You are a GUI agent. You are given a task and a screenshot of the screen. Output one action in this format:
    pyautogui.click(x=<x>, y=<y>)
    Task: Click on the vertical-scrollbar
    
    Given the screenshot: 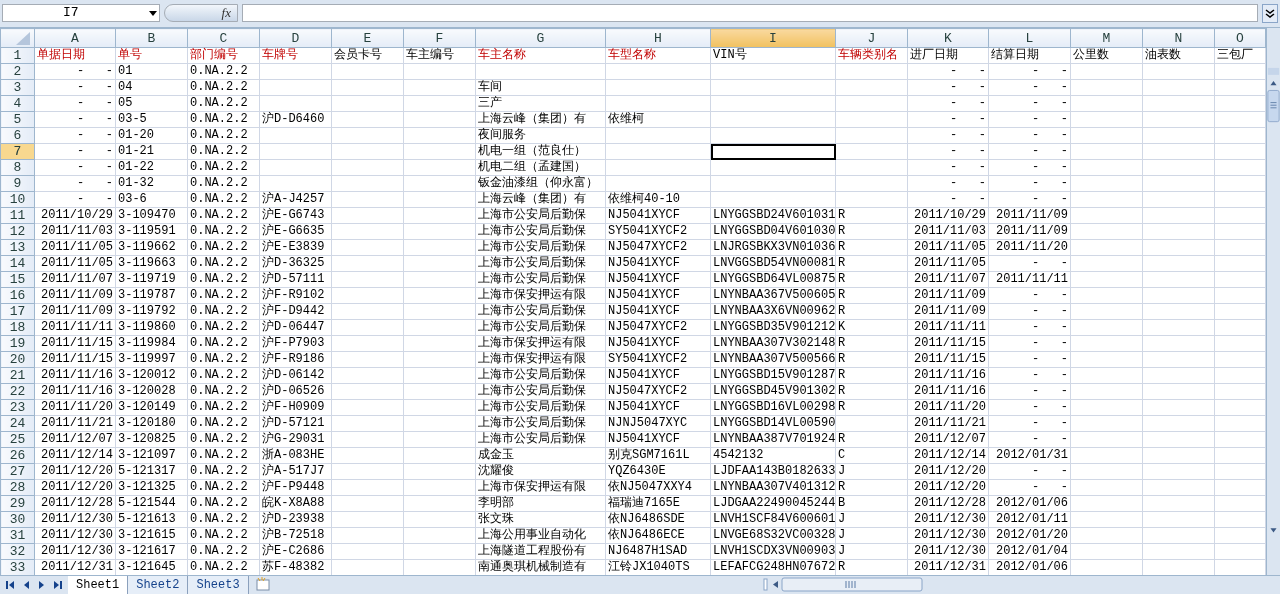 What is the action you would take?
    pyautogui.click(x=1273, y=301)
    